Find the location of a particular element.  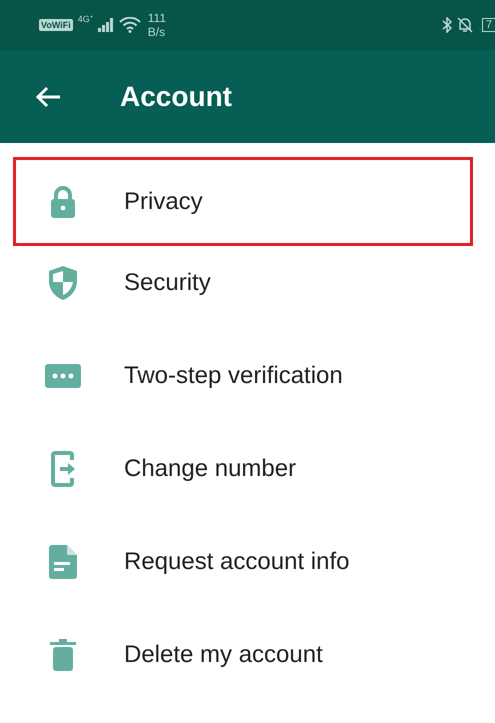

screen-title: Account is located at coordinates (176, 96).